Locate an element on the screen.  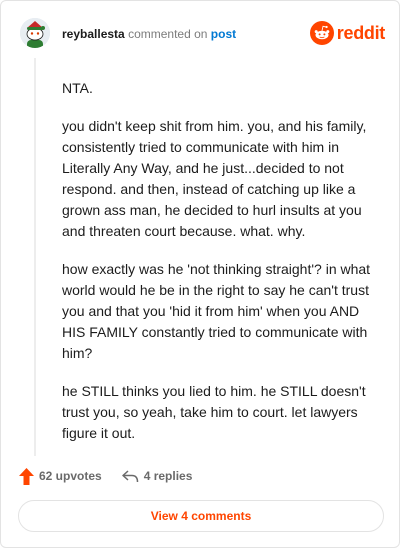
comment-paragraph: NTA. is located at coordinates (77, 88).